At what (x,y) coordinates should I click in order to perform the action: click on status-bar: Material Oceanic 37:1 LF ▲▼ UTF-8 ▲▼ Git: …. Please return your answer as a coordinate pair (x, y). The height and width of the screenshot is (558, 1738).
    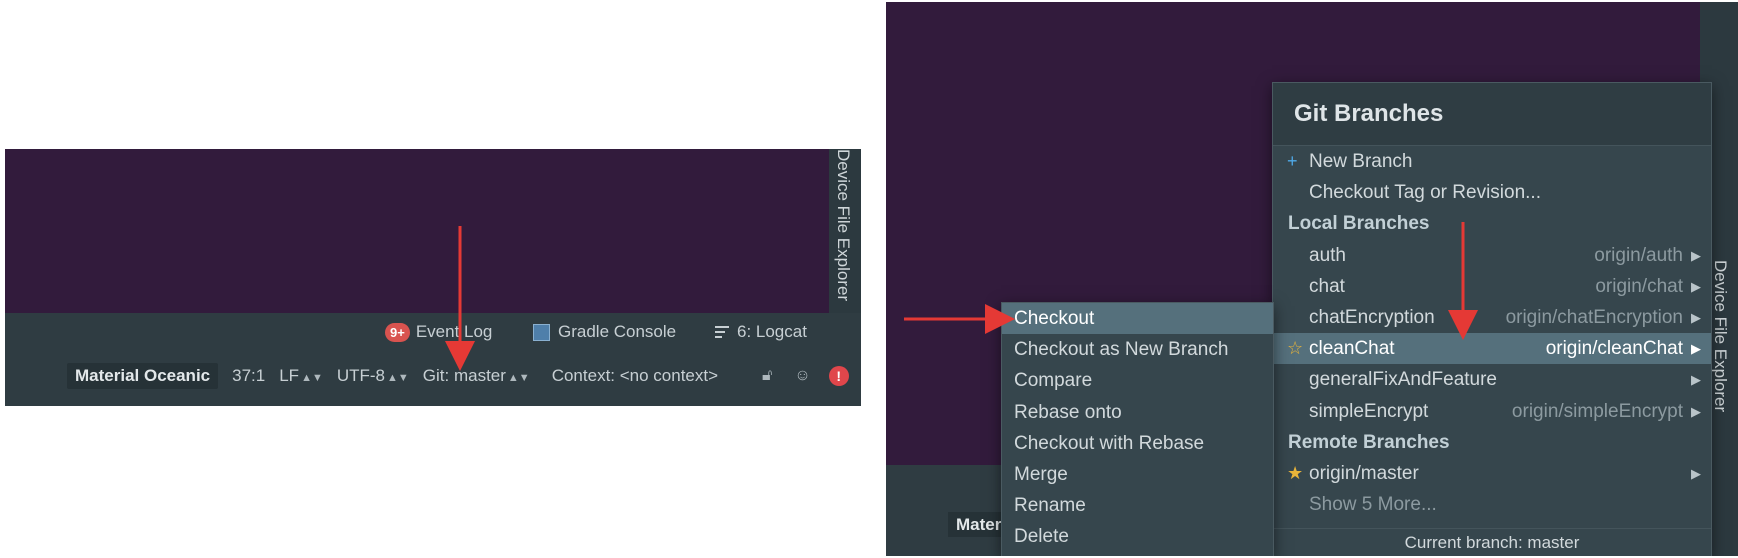
    Looking at the image, I should click on (464, 376).